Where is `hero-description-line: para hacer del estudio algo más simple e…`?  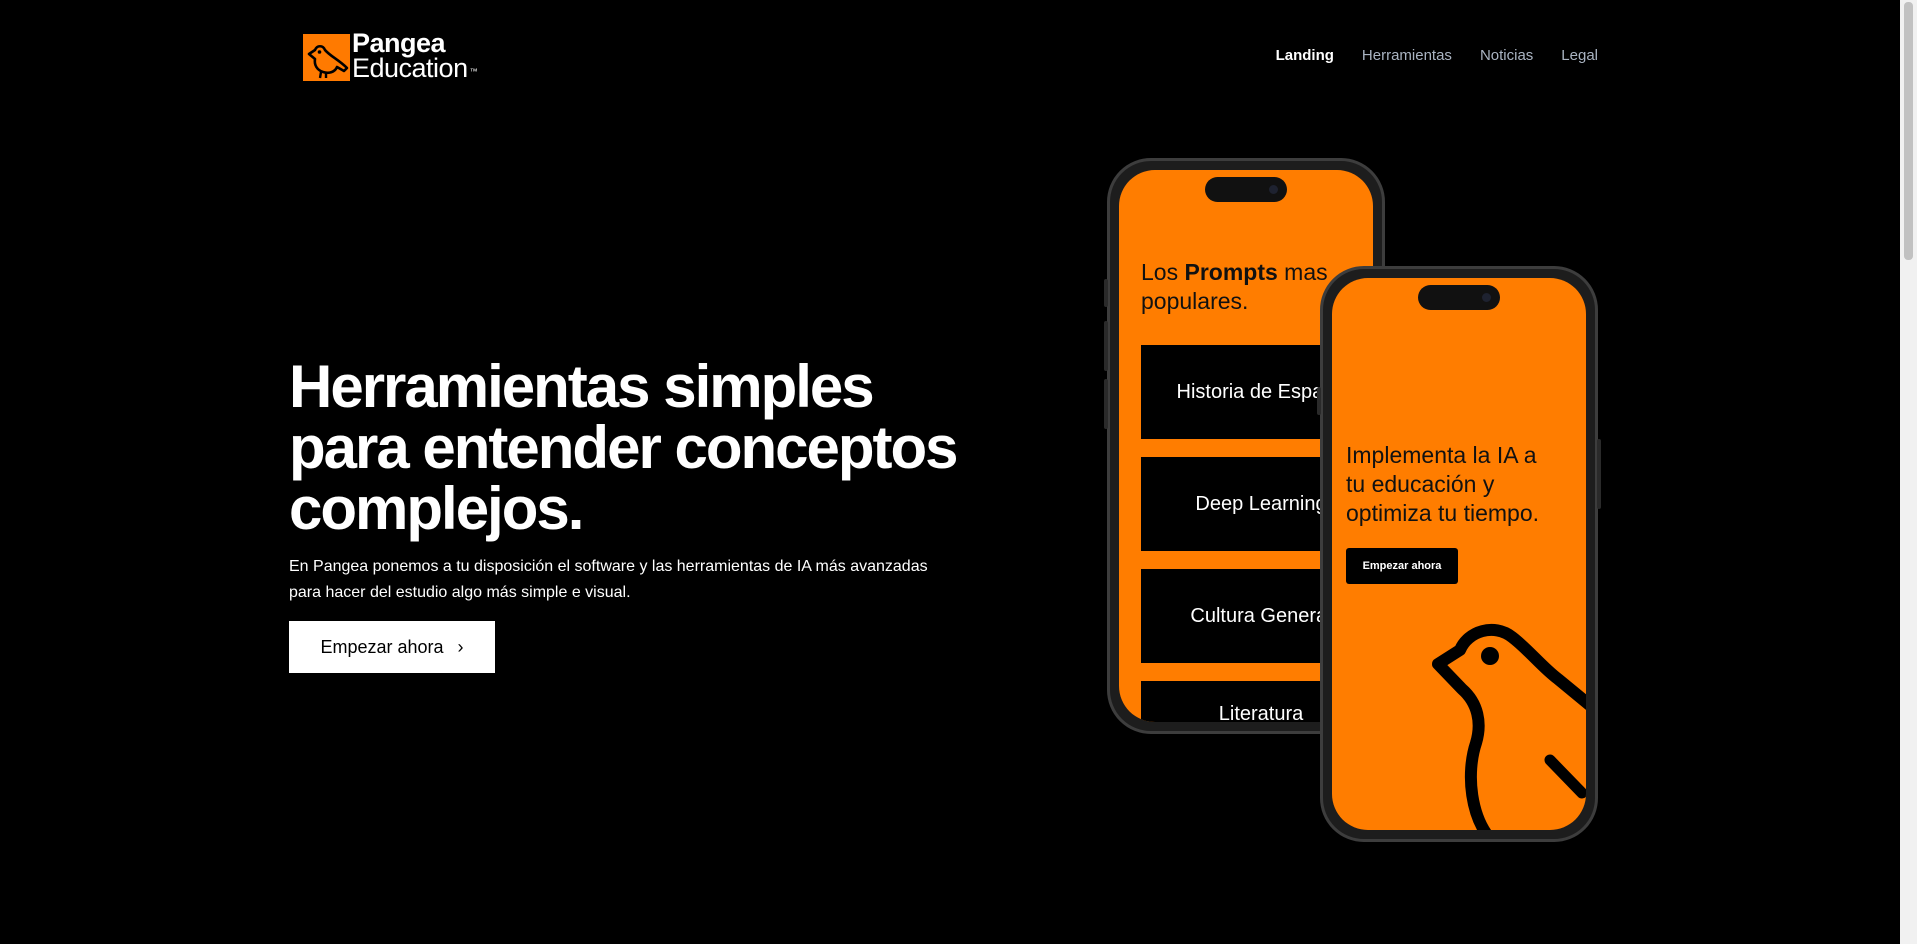 hero-description-line: para hacer del estudio algo más simple e… is located at coordinates (460, 592).